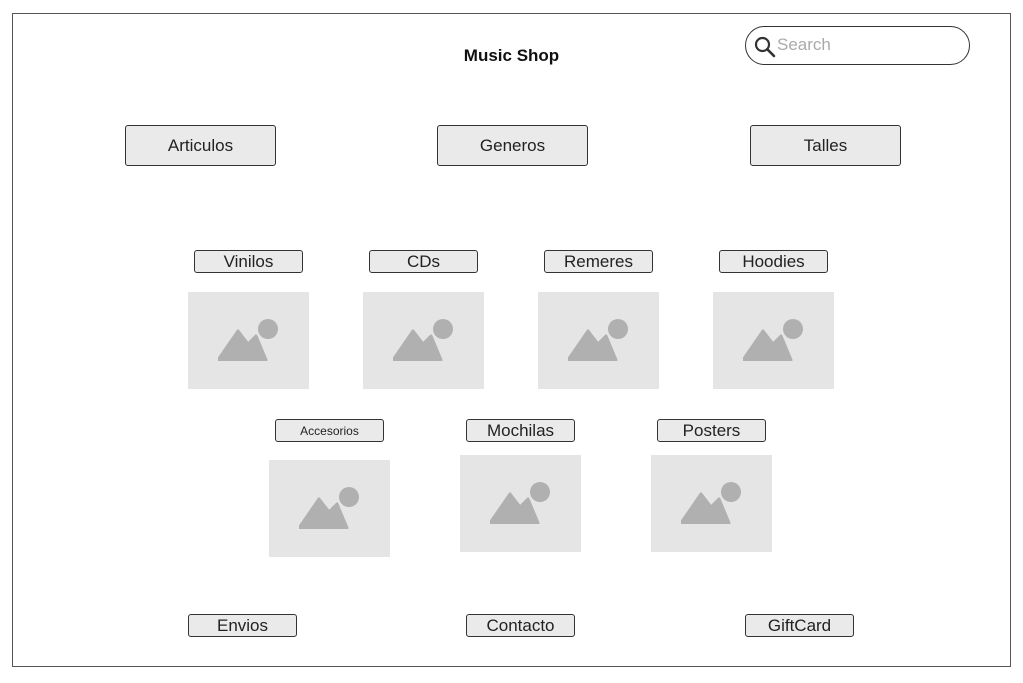 The height and width of the screenshot is (683, 1023). I want to click on vinilos-image, so click(248, 340).